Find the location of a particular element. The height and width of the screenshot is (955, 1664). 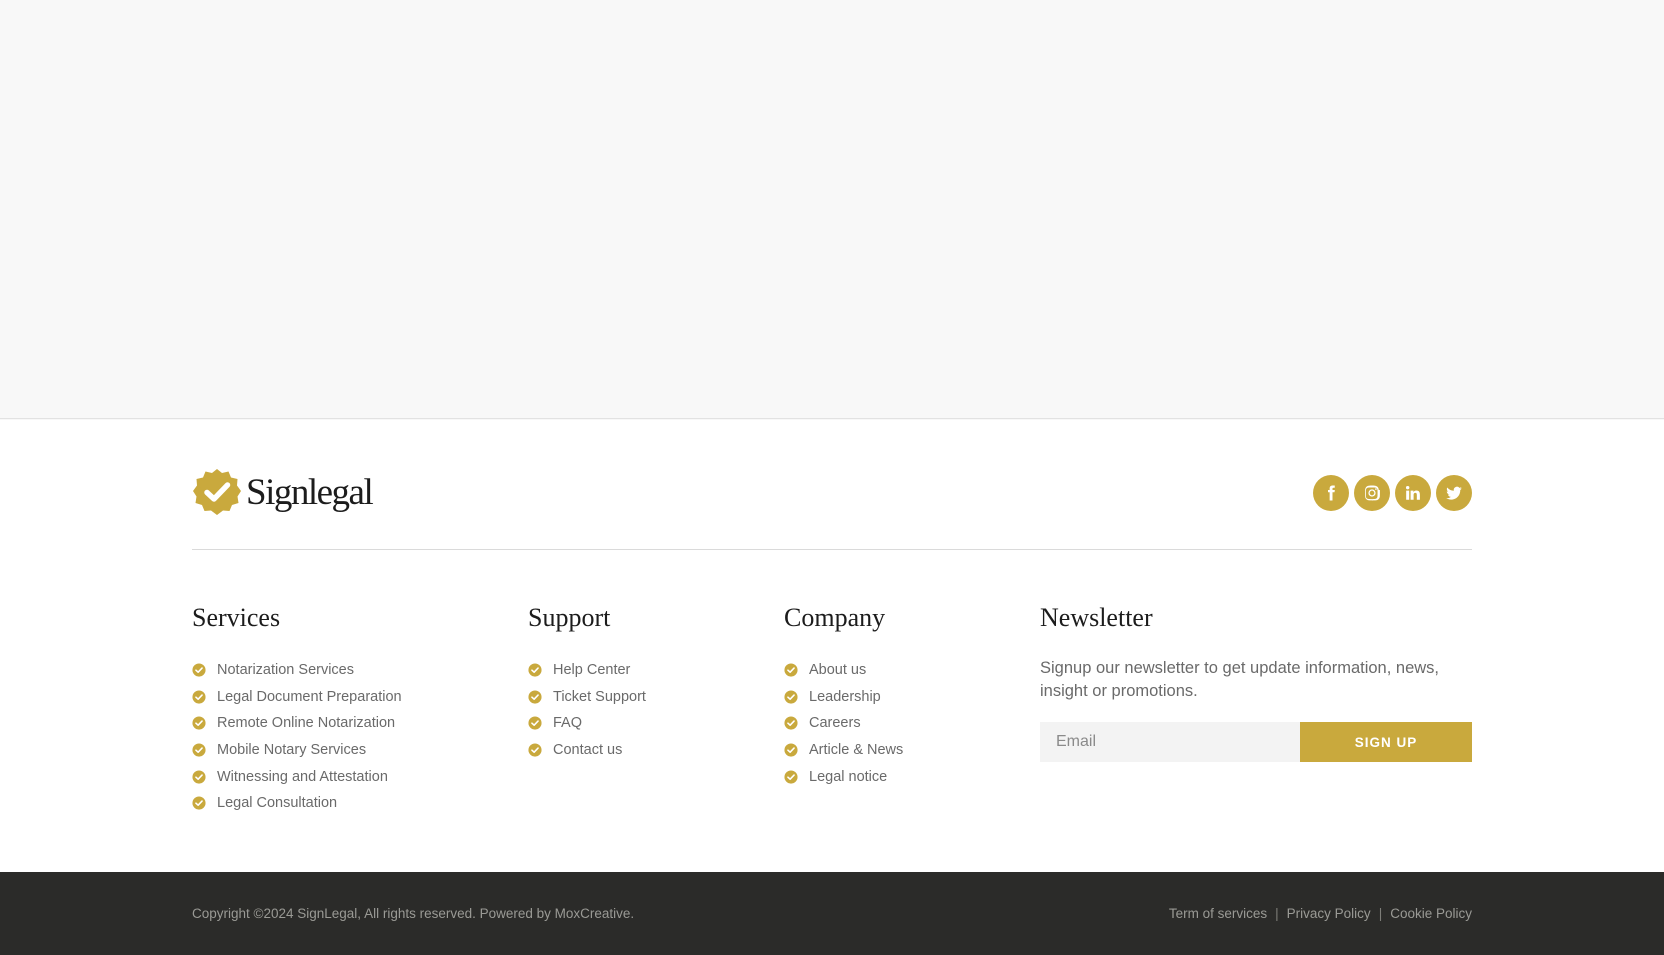

logo-wordmark: Signlegal is located at coordinates (310, 492).